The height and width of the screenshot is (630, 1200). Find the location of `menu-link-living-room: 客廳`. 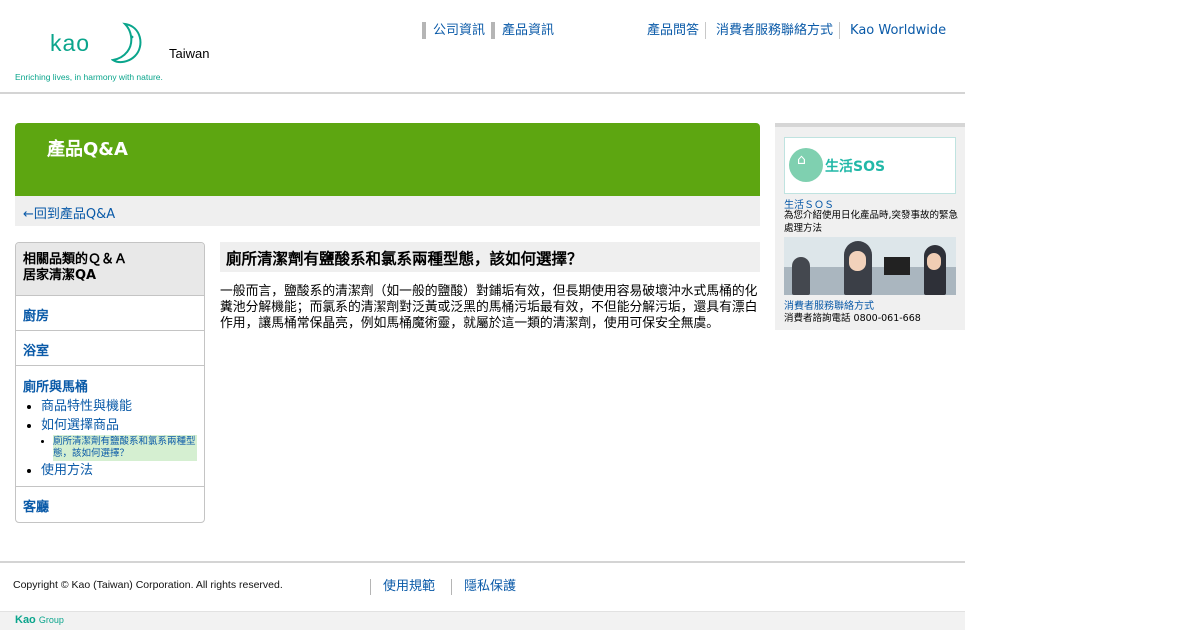

menu-link-living-room: 客廳 is located at coordinates (110, 505).